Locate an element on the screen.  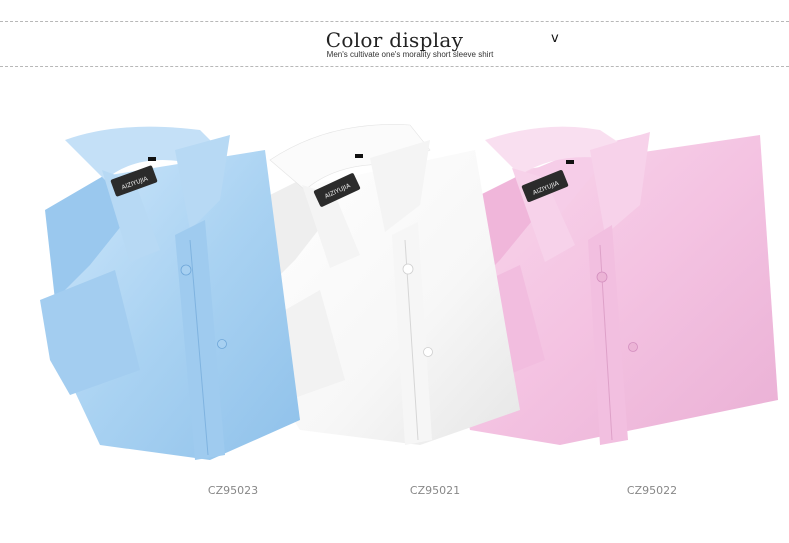
product-code-pink: CZ95022 is located at coordinates (652, 490).